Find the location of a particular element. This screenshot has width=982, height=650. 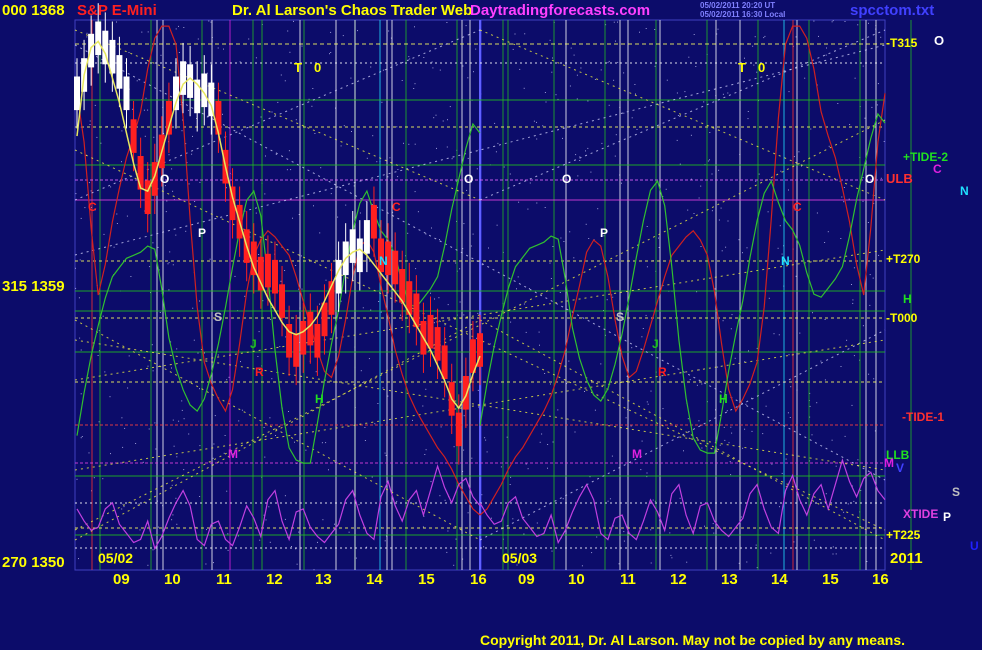

planet-label-zero: 0 is located at coordinates (762, 67).